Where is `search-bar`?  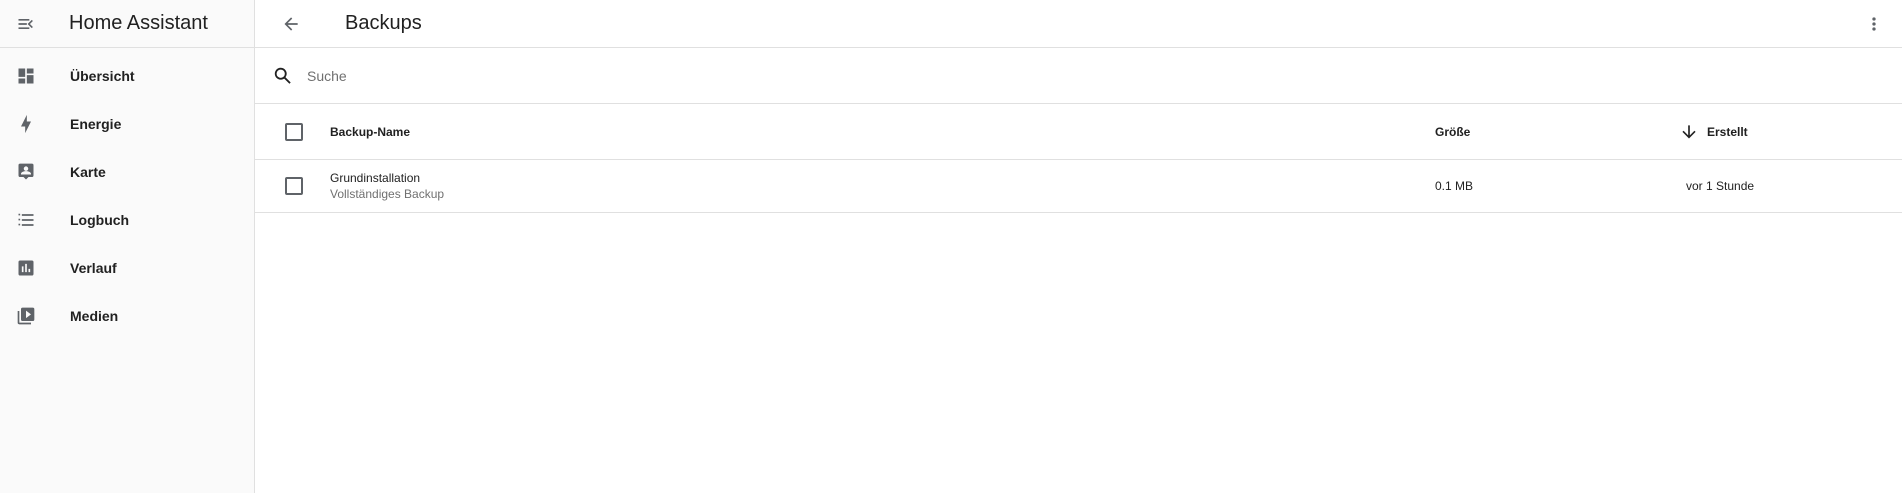 search-bar is located at coordinates (1078, 76).